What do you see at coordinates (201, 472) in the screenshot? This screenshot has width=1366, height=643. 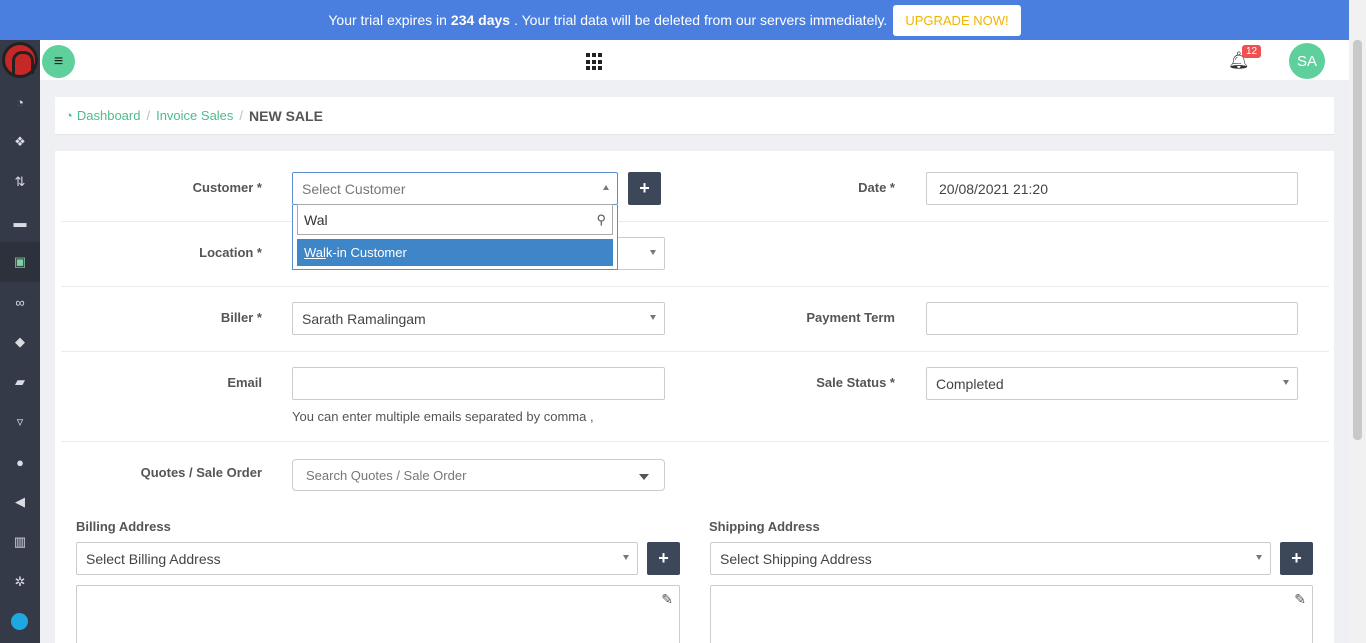 I see `quotes-label: Quotes / Sale Order` at bounding box center [201, 472].